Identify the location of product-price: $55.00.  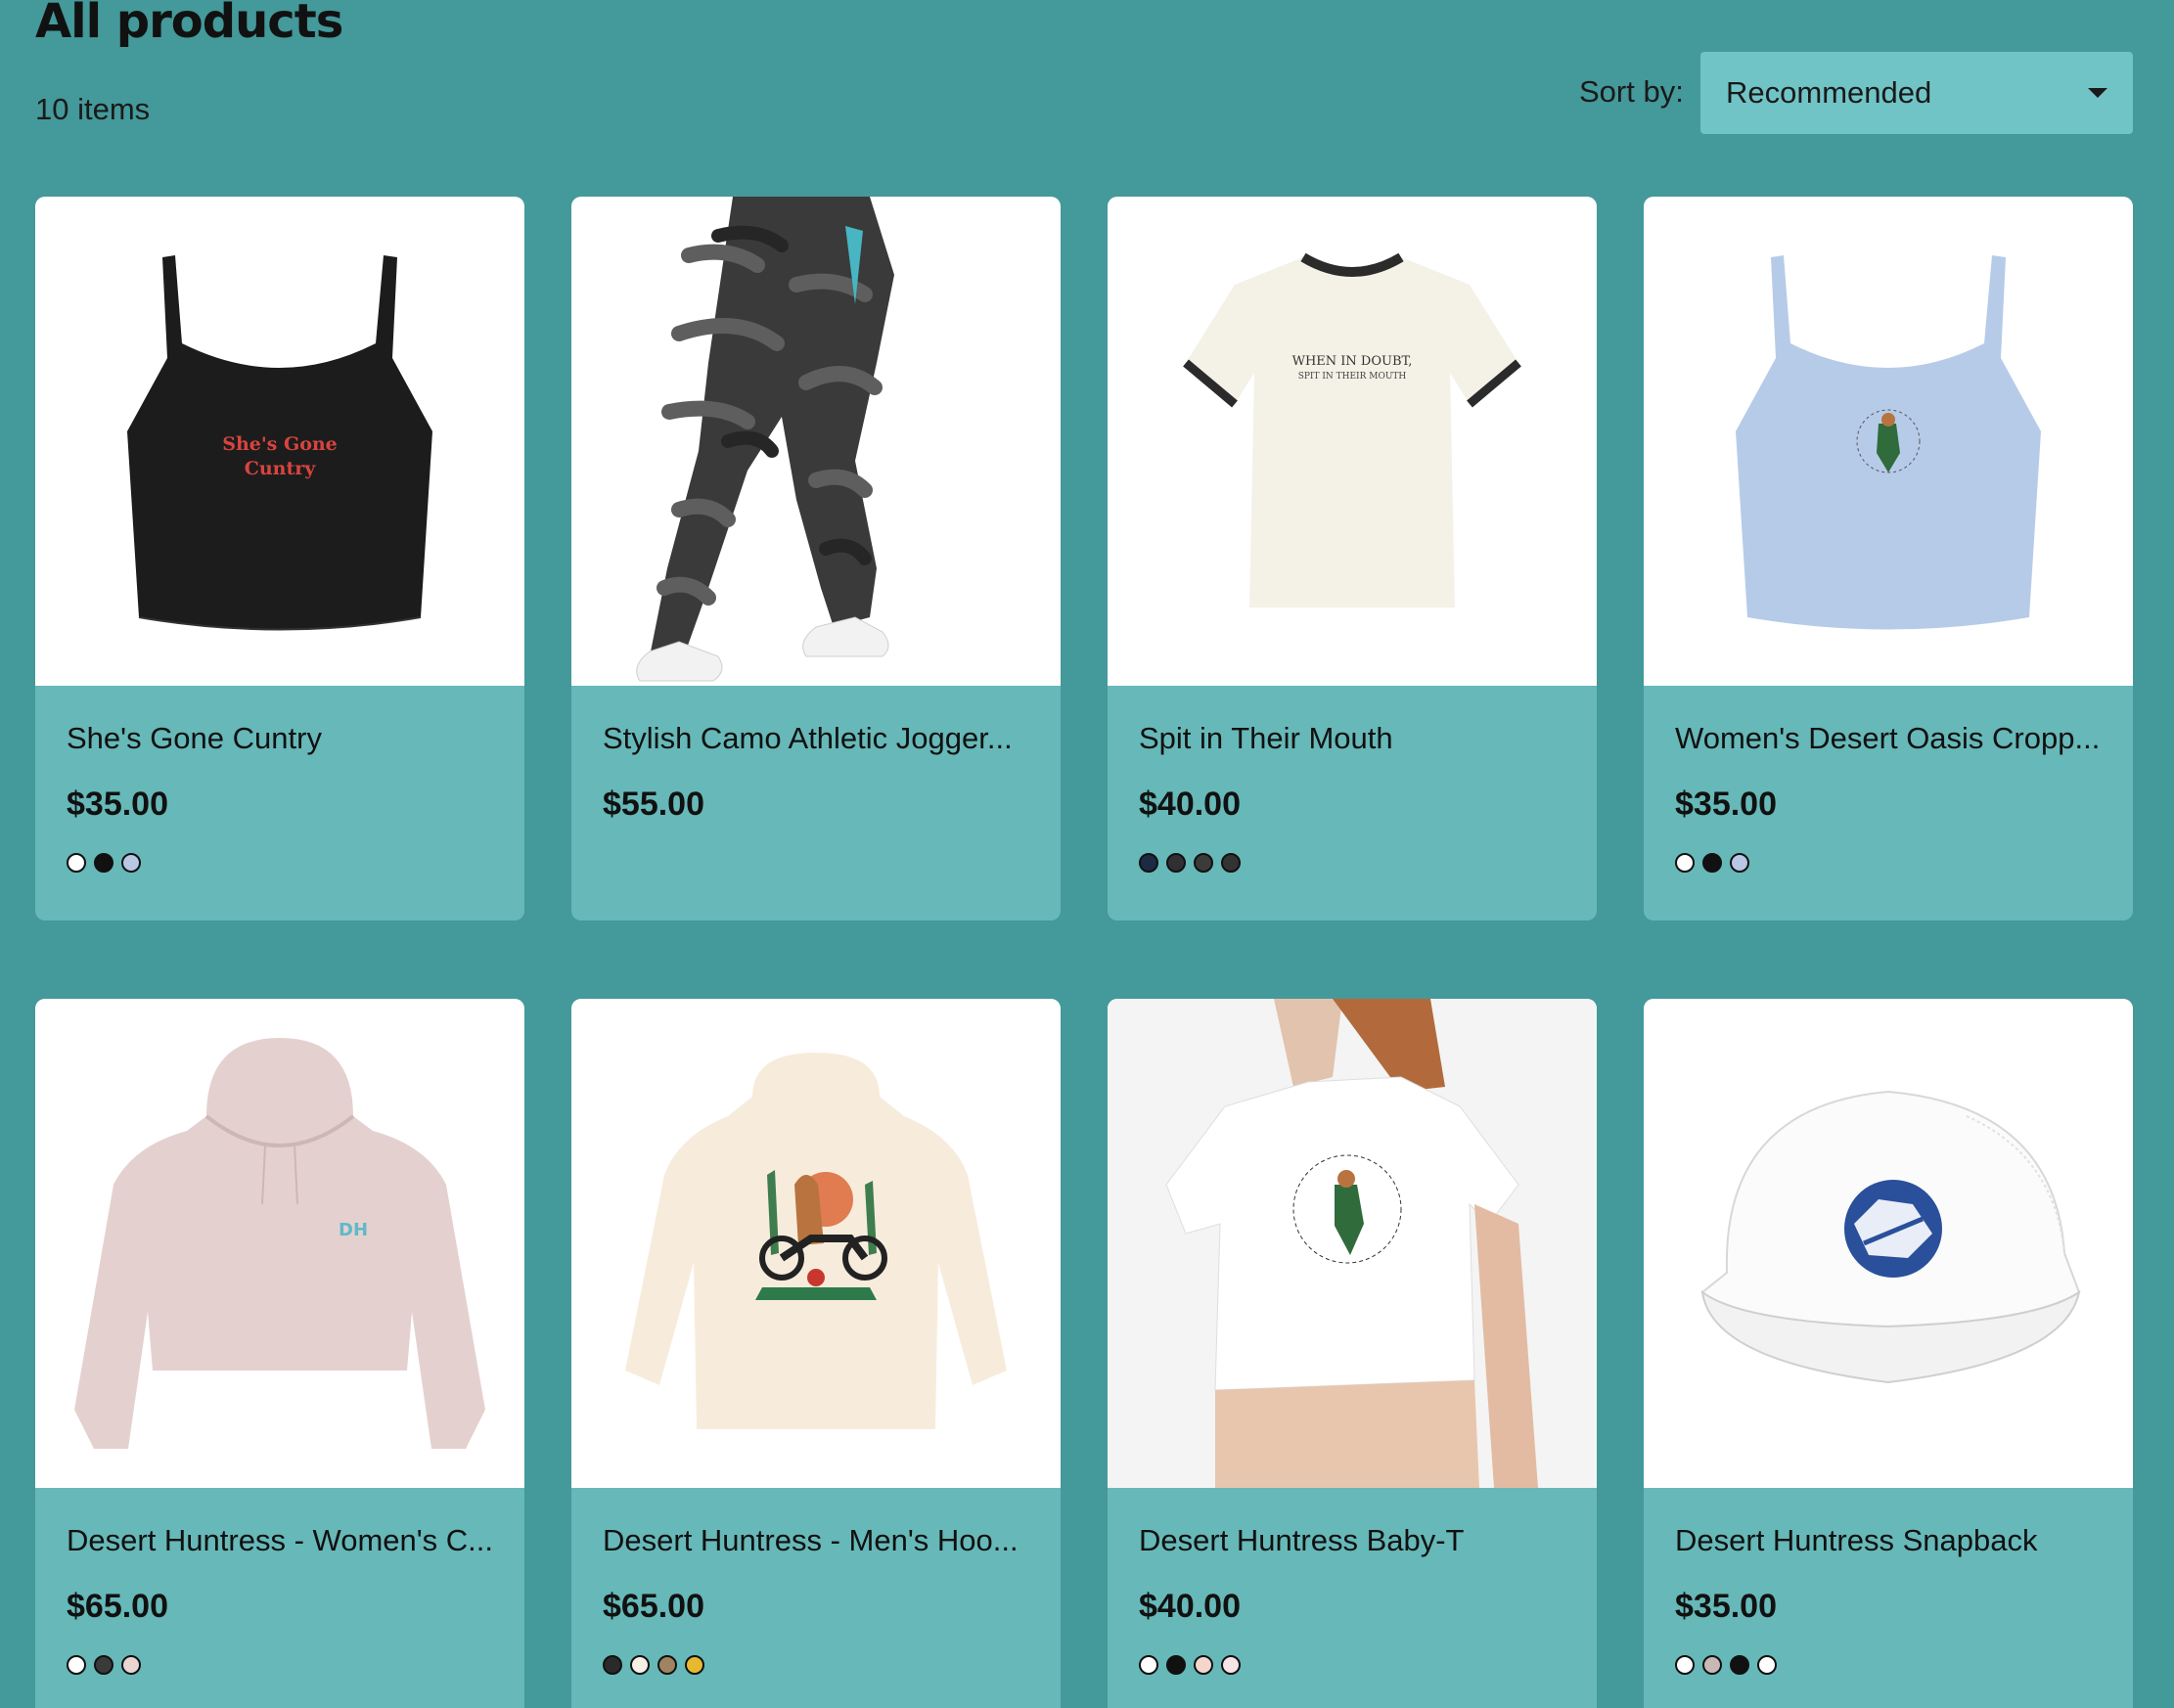
(653, 804).